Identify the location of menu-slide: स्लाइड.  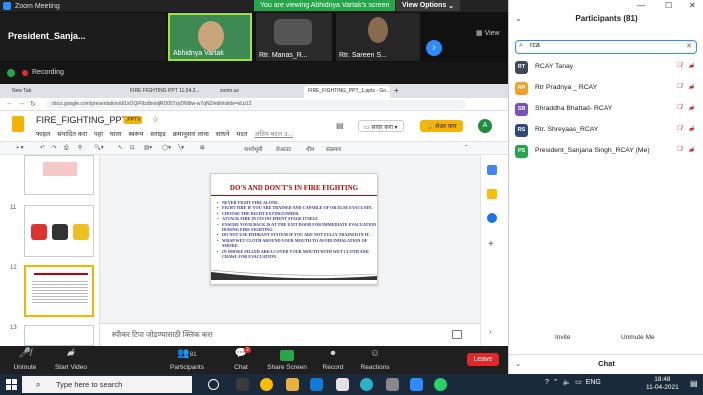
(157, 134).